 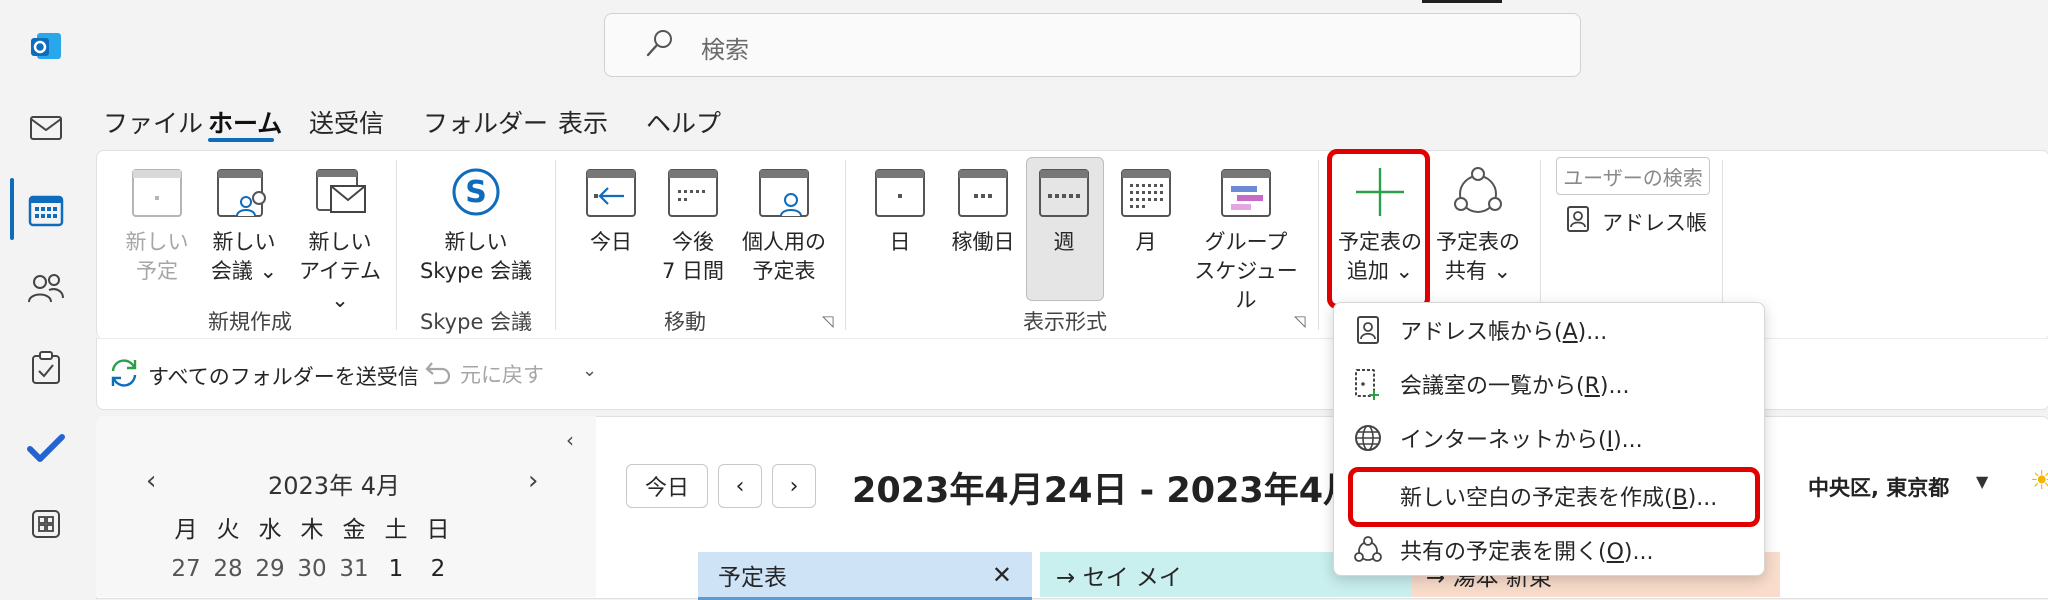 I want to click on share-calendar-button: 予定表の 共有 ⌄, so click(x=1478, y=225).